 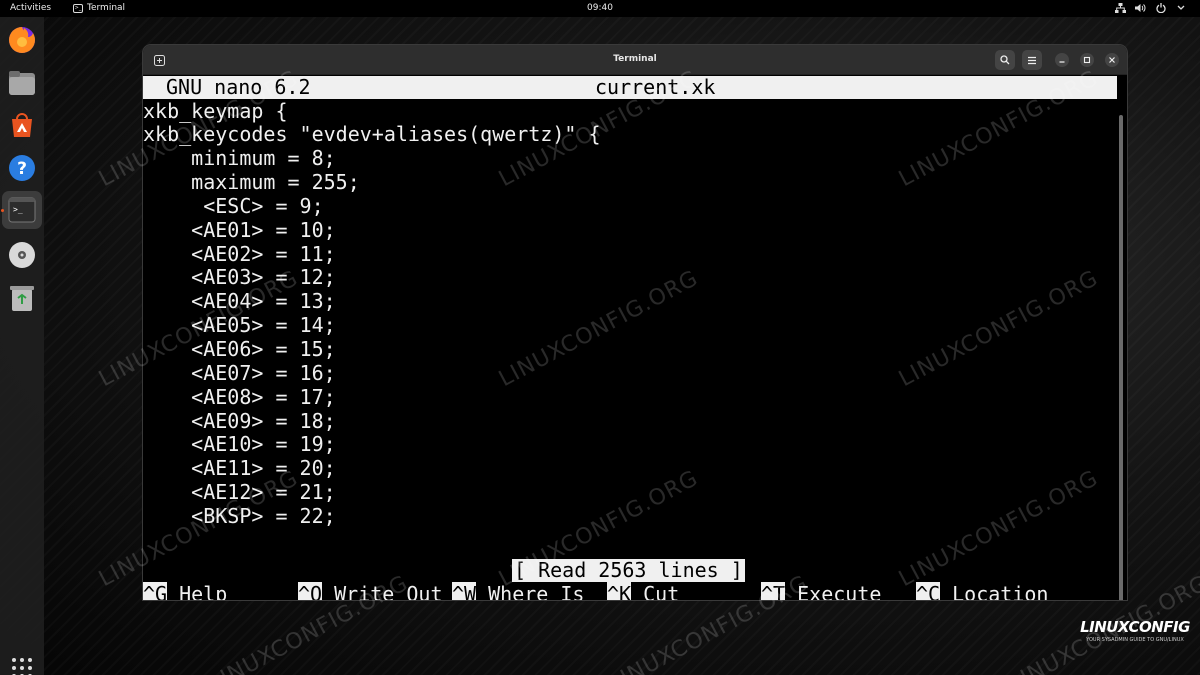 I want to click on editor-line: <AE02> = 11;, so click(x=239, y=254).